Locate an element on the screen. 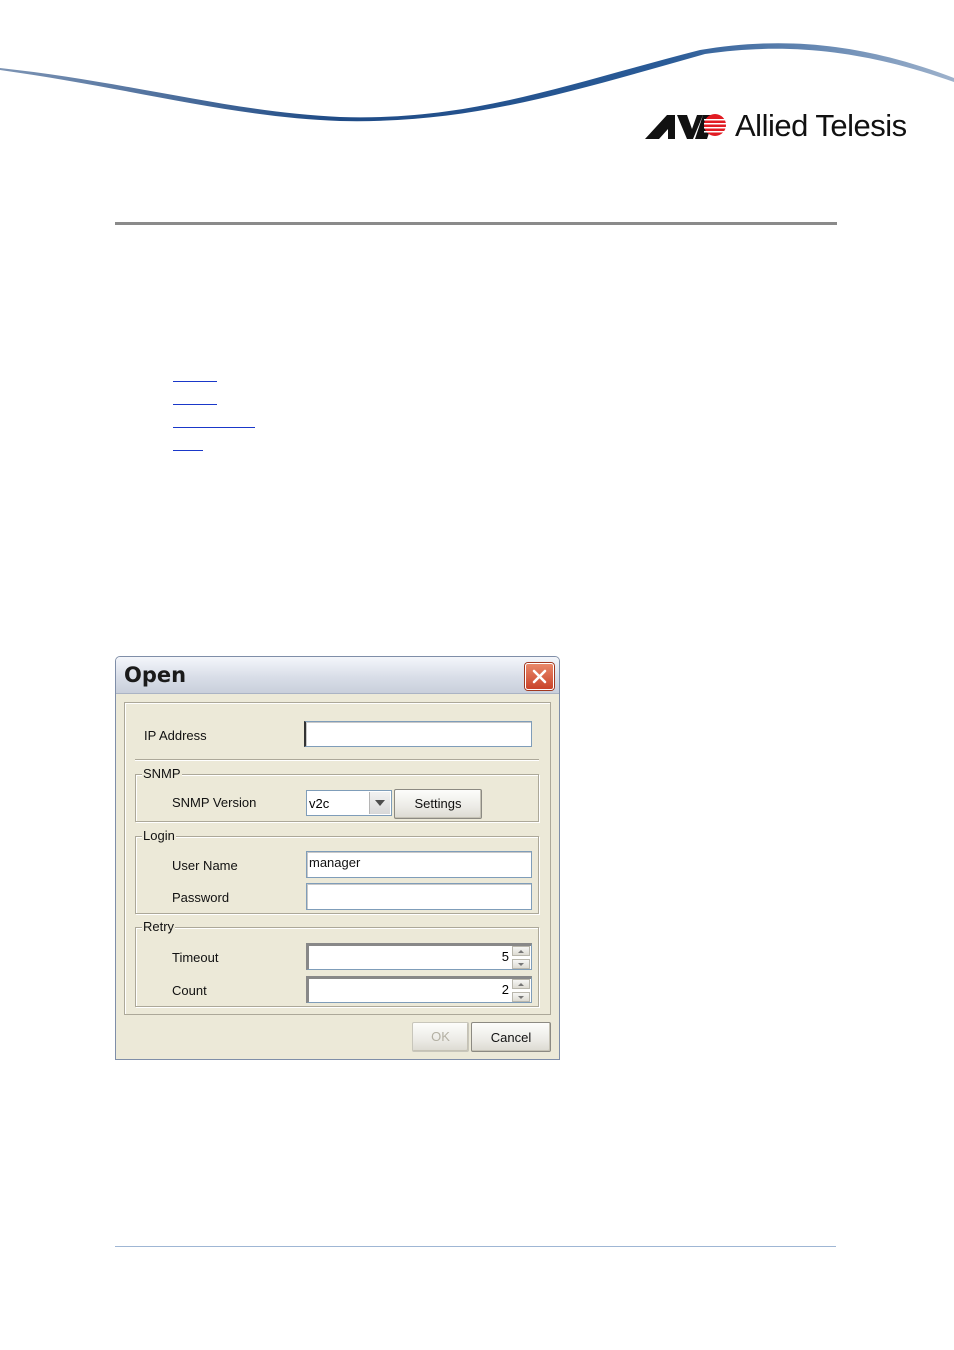  snmp-version-value: v2c is located at coordinates (319, 803).